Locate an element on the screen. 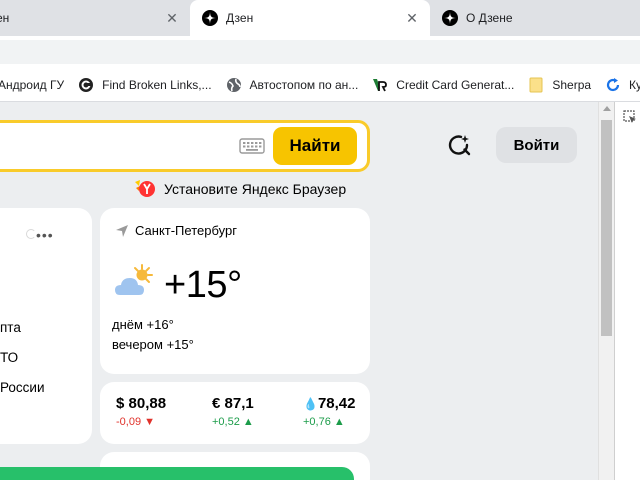 The height and width of the screenshot is (480, 640). folder-icon is located at coordinates (536, 84).